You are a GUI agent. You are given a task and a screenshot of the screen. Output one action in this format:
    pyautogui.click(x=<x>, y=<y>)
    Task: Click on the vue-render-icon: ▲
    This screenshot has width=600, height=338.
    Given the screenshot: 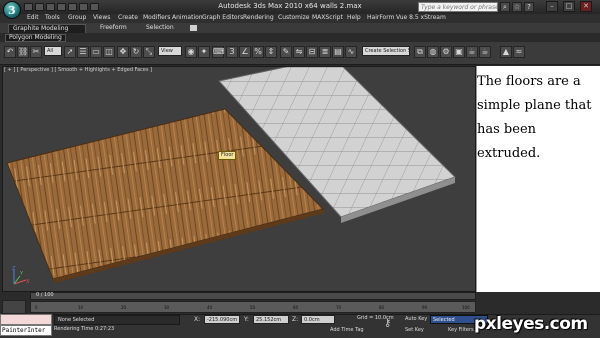 What is the action you would take?
    pyautogui.click(x=506, y=52)
    